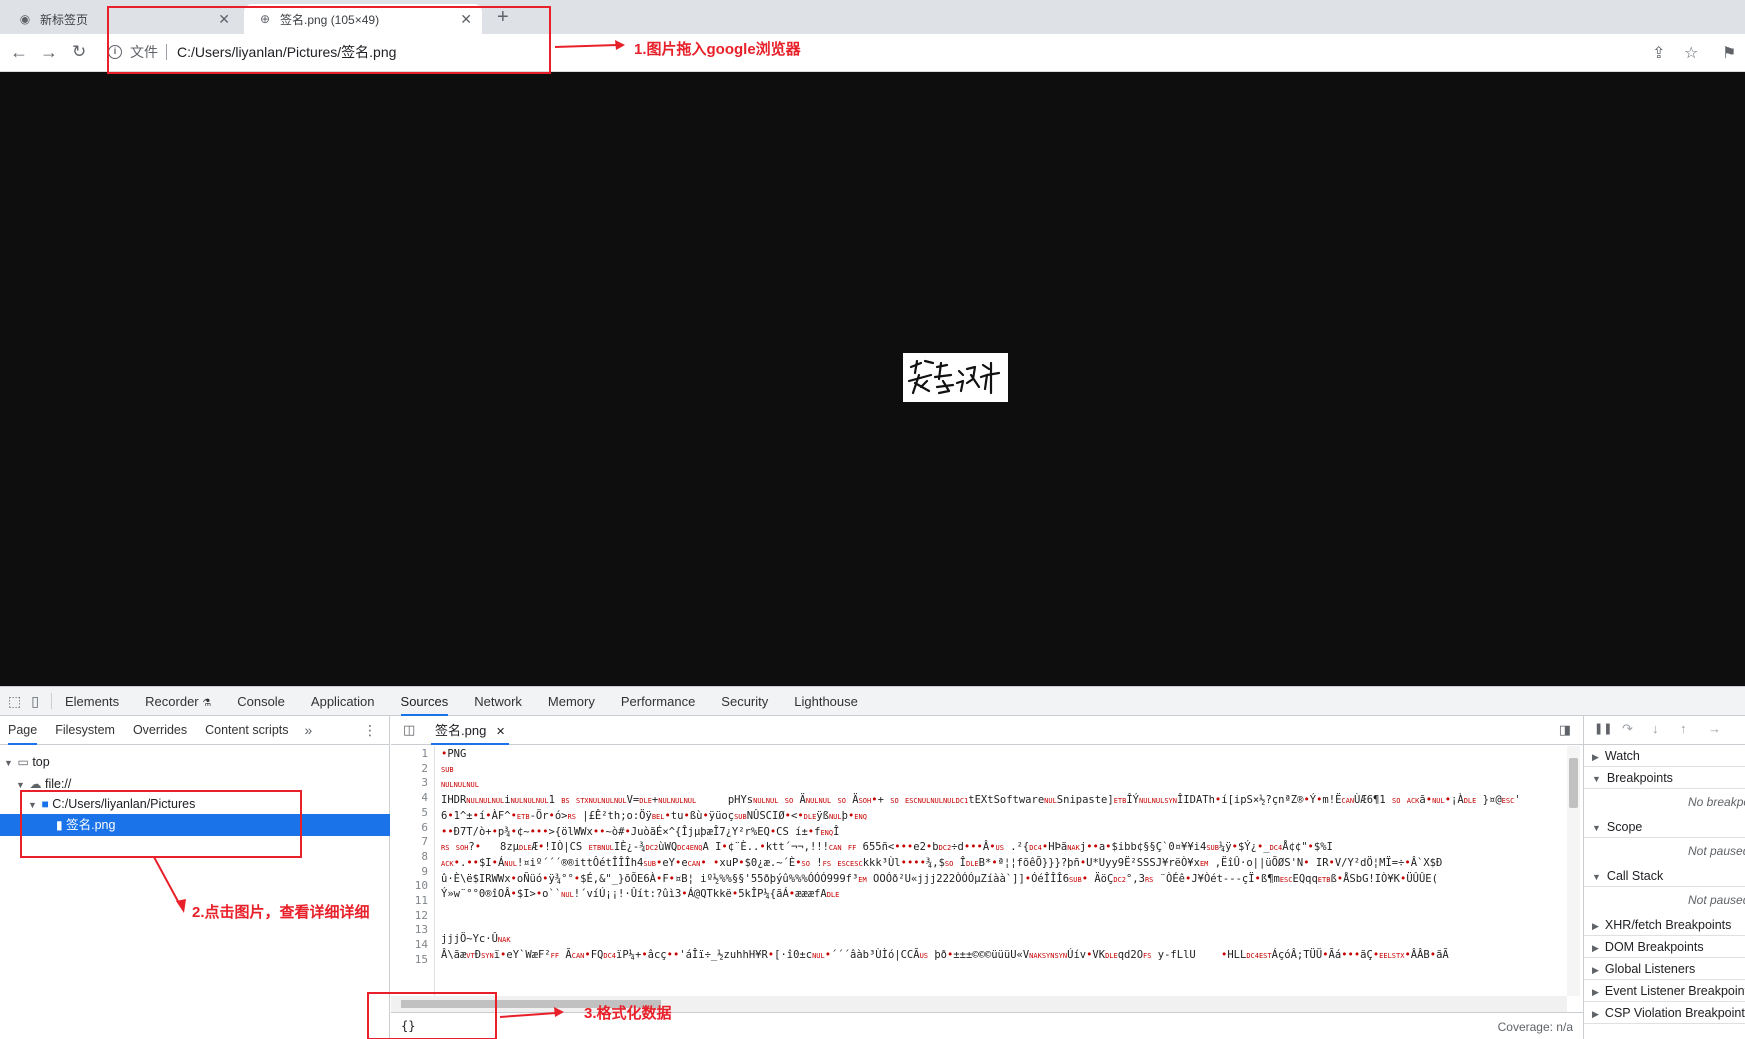 This screenshot has height=1039, width=1745. Describe the element at coordinates (409, 730) in the screenshot. I see `toggle-navigator-icon: ◫` at that location.